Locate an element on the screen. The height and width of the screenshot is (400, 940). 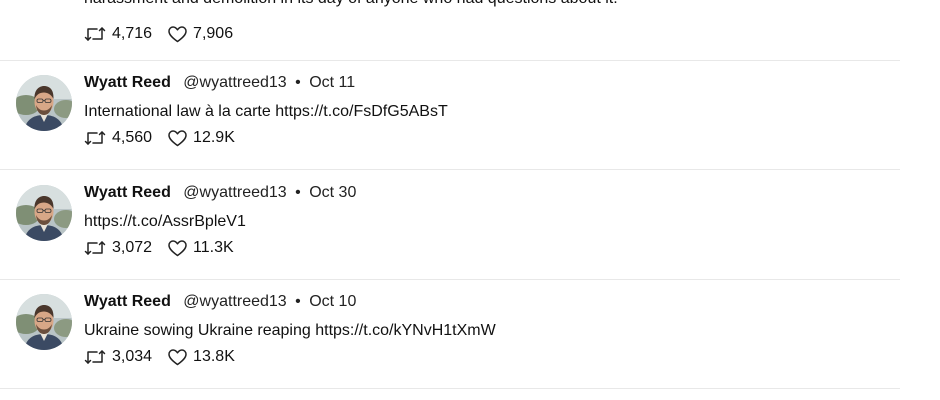
tweet-header: Wyatt Reed @wyattreed13 • Oct 11 is located at coordinates (219, 83).